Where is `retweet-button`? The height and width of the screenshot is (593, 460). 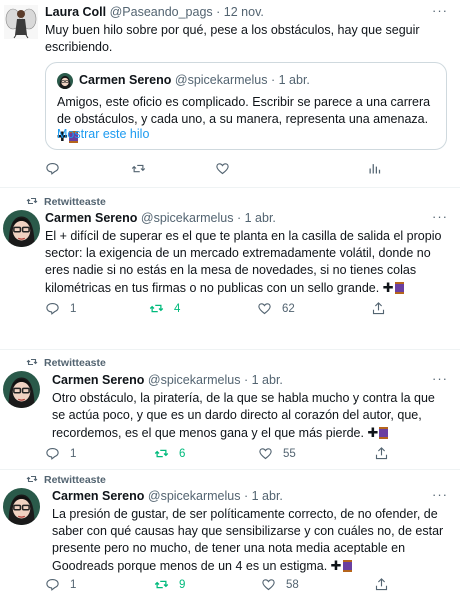 retweet-button is located at coordinates (138, 168).